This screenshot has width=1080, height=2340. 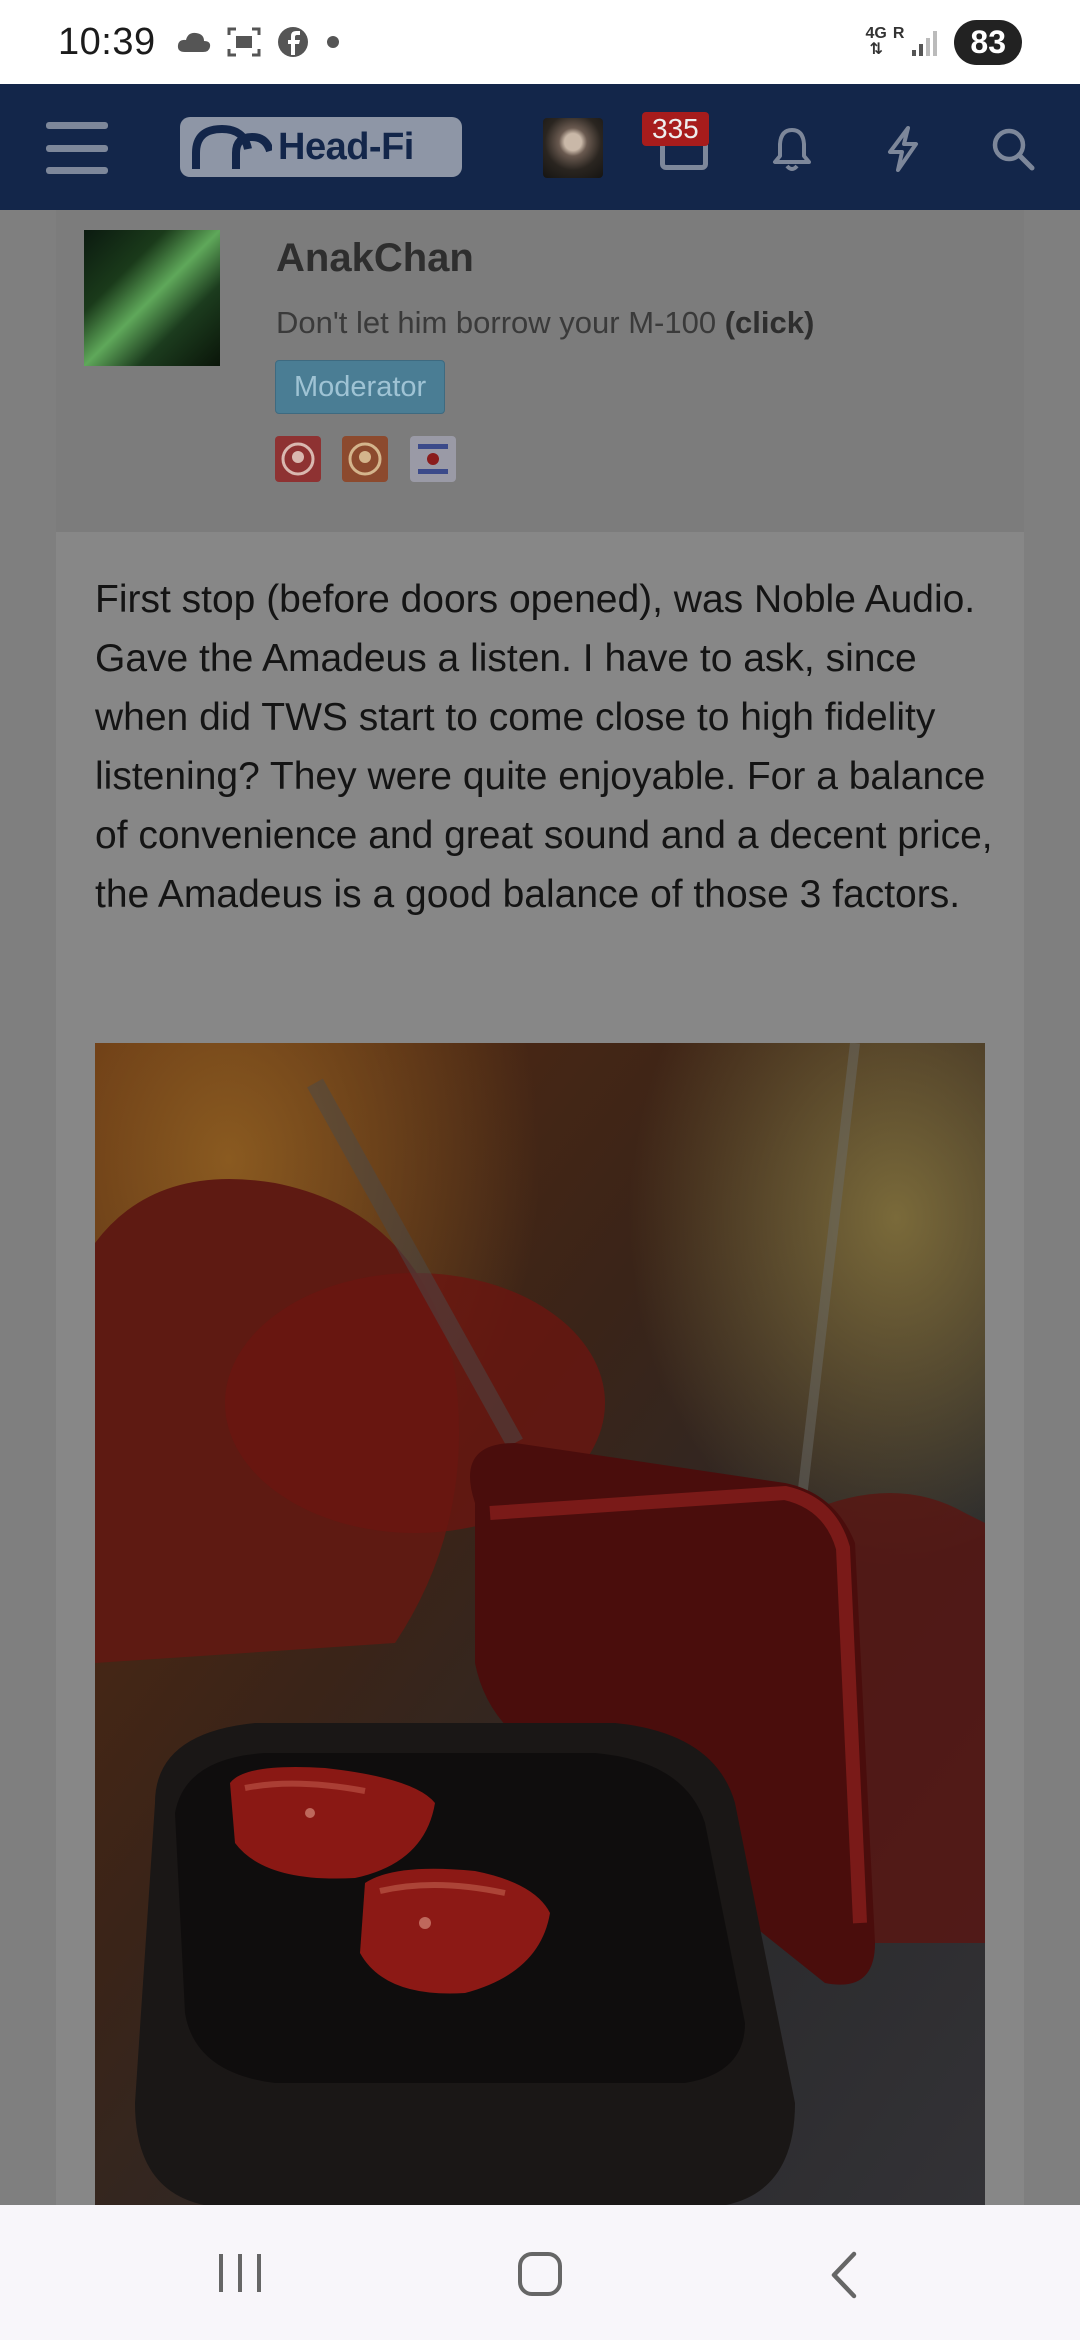 What do you see at coordinates (675, 129) in the screenshot?
I see `notification-count-badge: 335` at bounding box center [675, 129].